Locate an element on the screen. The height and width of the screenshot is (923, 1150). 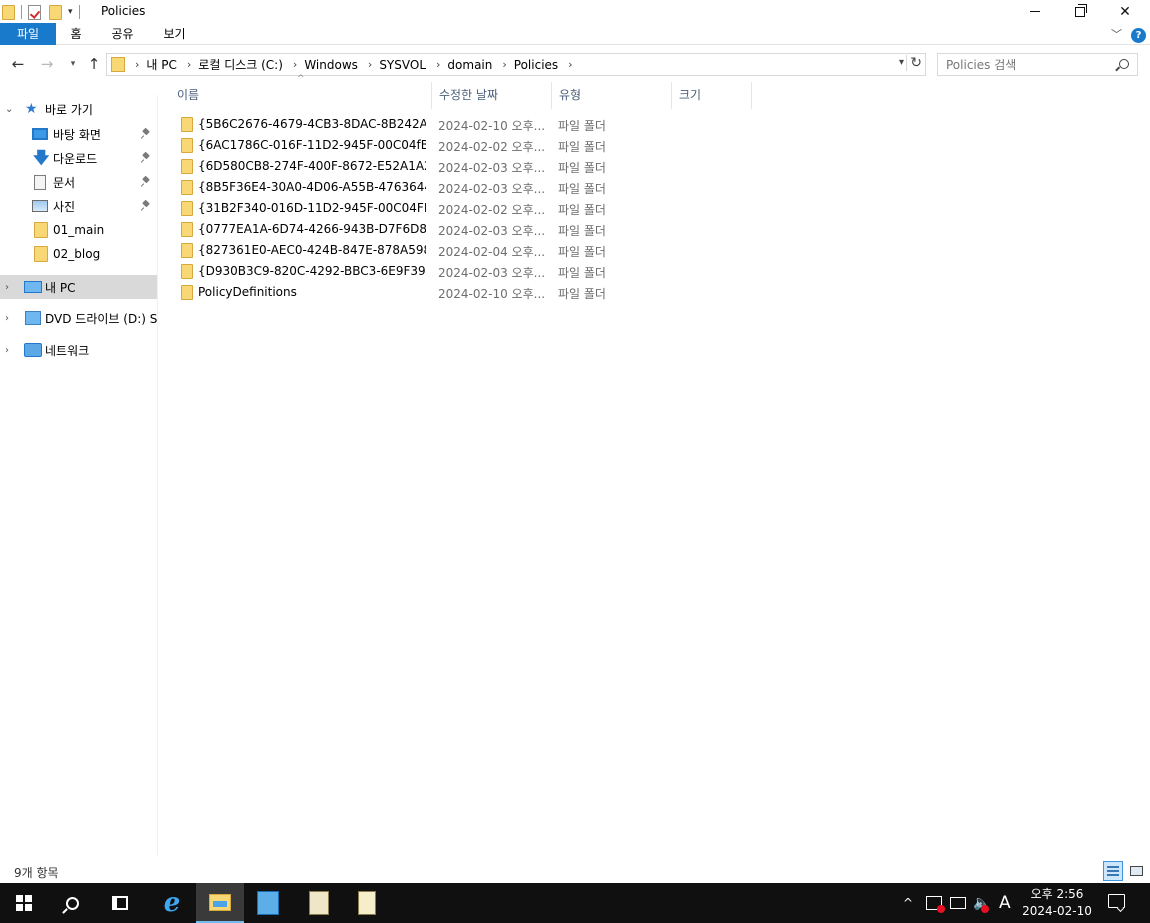
breadcrumb-domain: domain is located at coordinates (469, 65).